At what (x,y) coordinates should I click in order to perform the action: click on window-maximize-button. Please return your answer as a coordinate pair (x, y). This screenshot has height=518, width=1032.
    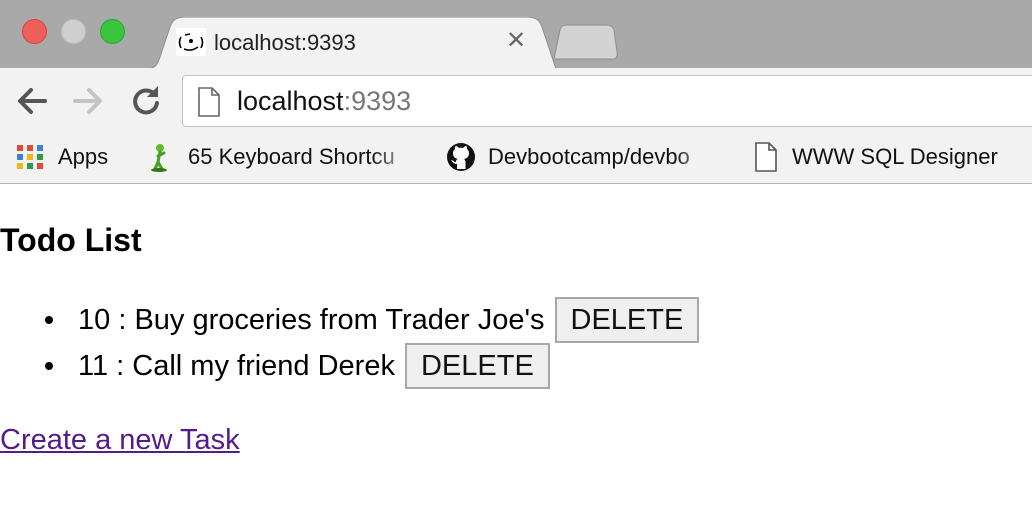
    Looking at the image, I should click on (112, 31).